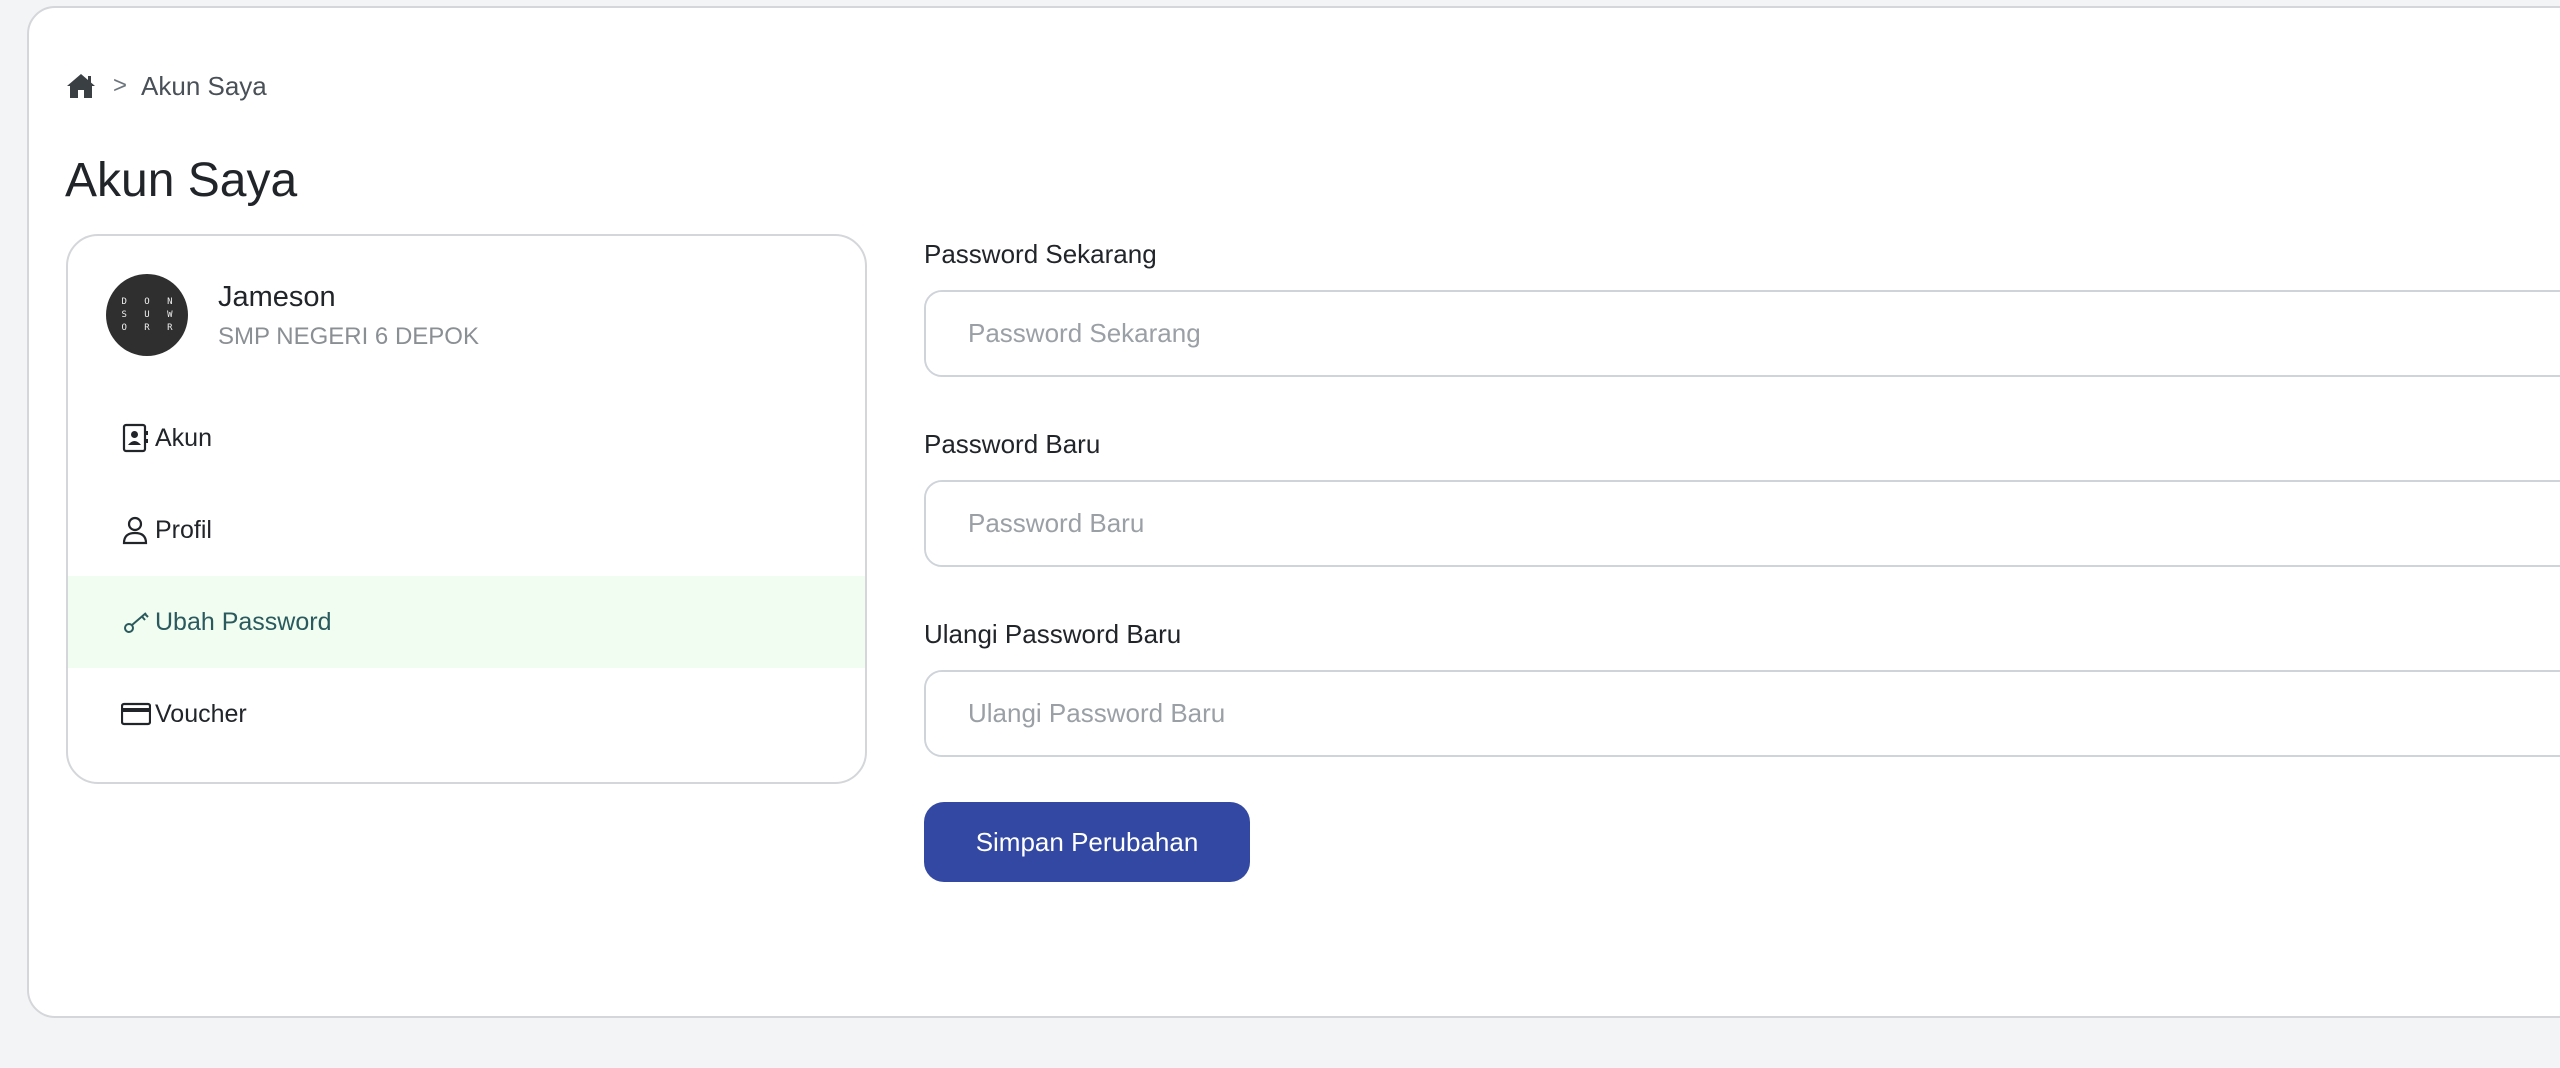  I want to click on breadcrumb-current: Akun Saya, so click(204, 85).